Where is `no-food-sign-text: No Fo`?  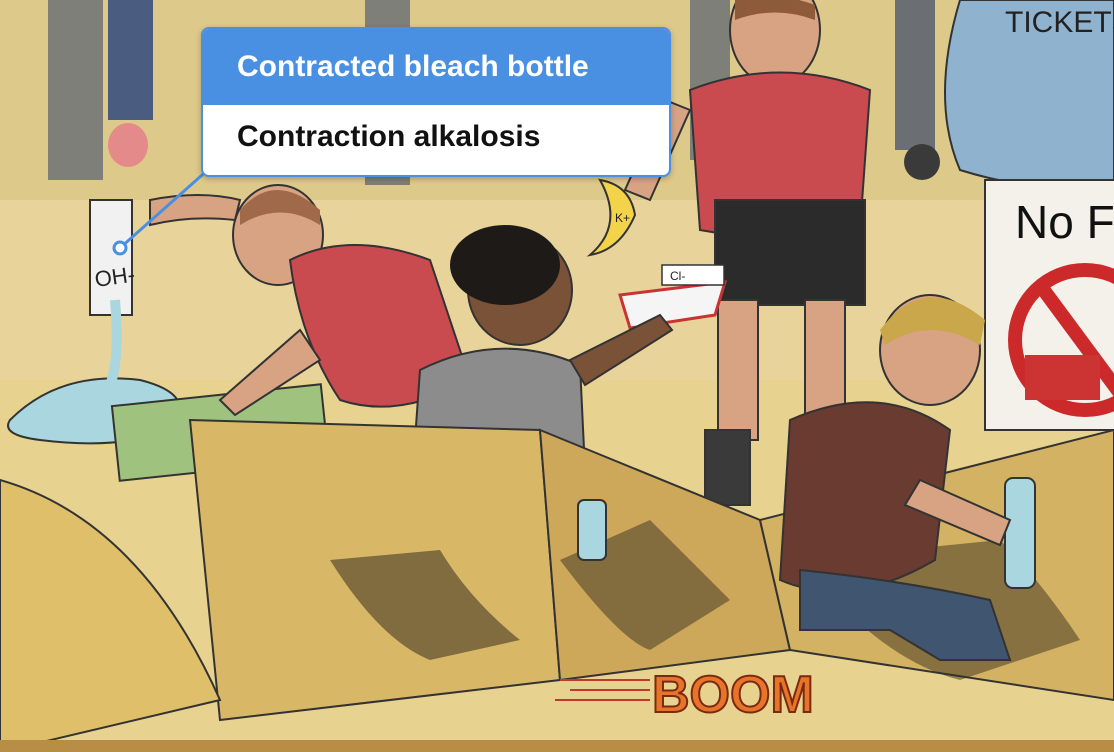 no-food-sign-text: No Fo is located at coordinates (1064, 222).